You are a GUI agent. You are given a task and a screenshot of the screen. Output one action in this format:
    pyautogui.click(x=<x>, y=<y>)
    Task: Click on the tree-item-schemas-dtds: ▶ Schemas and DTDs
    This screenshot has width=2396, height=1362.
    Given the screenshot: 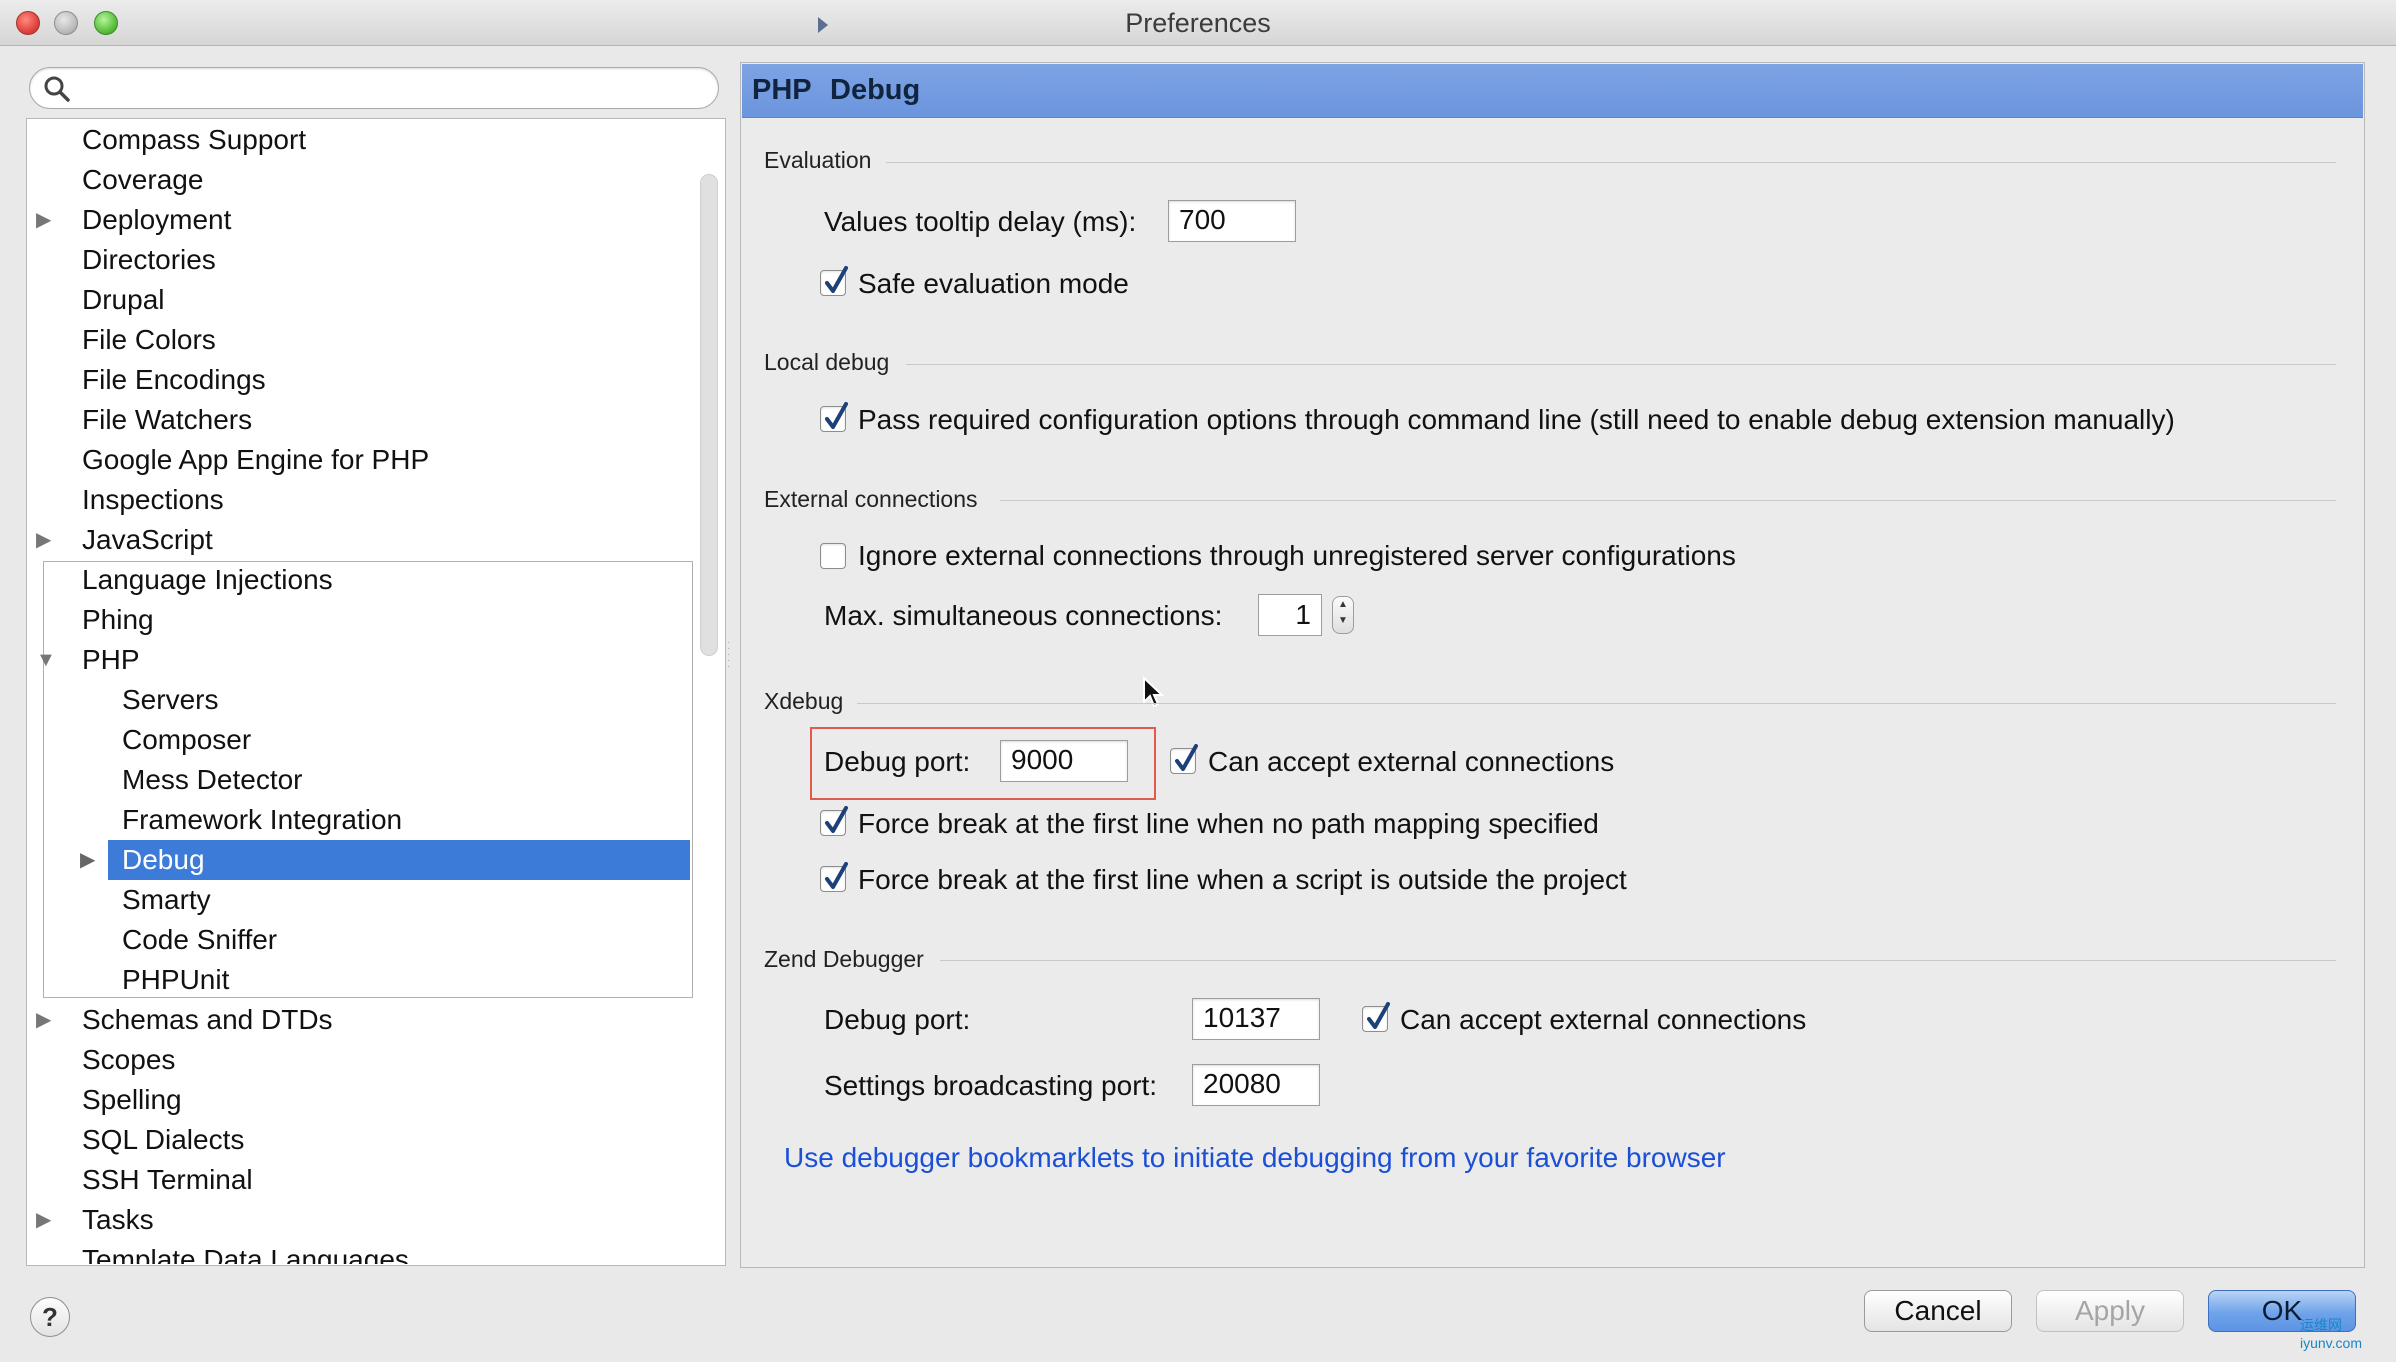 What is the action you would take?
    pyautogui.click(x=184, y=1020)
    